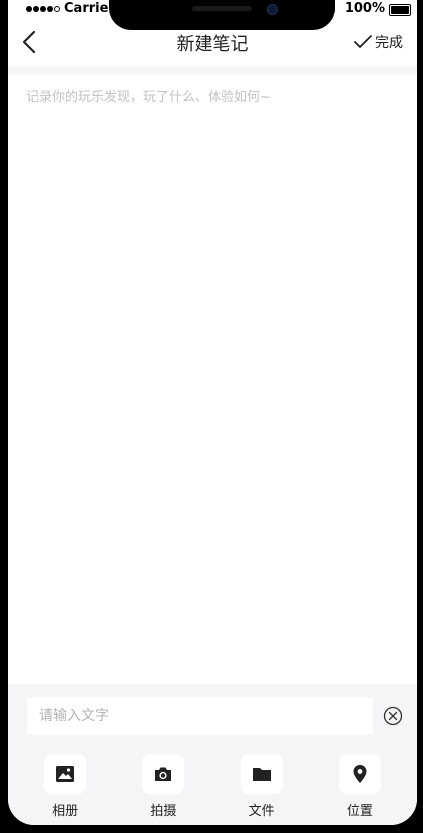  What do you see at coordinates (65, 811) in the screenshot?
I see `tool-label: 相册` at bounding box center [65, 811].